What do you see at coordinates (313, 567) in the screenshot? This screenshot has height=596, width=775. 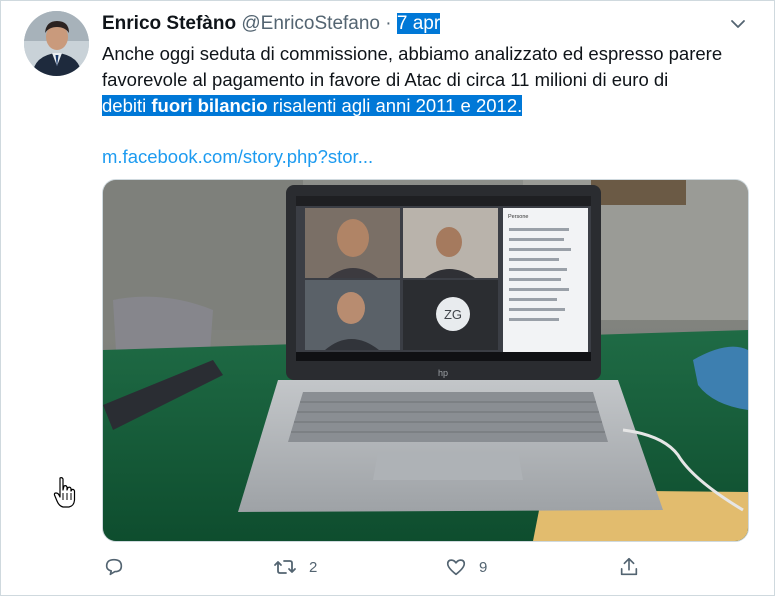 I see `retweet-count: 2` at bounding box center [313, 567].